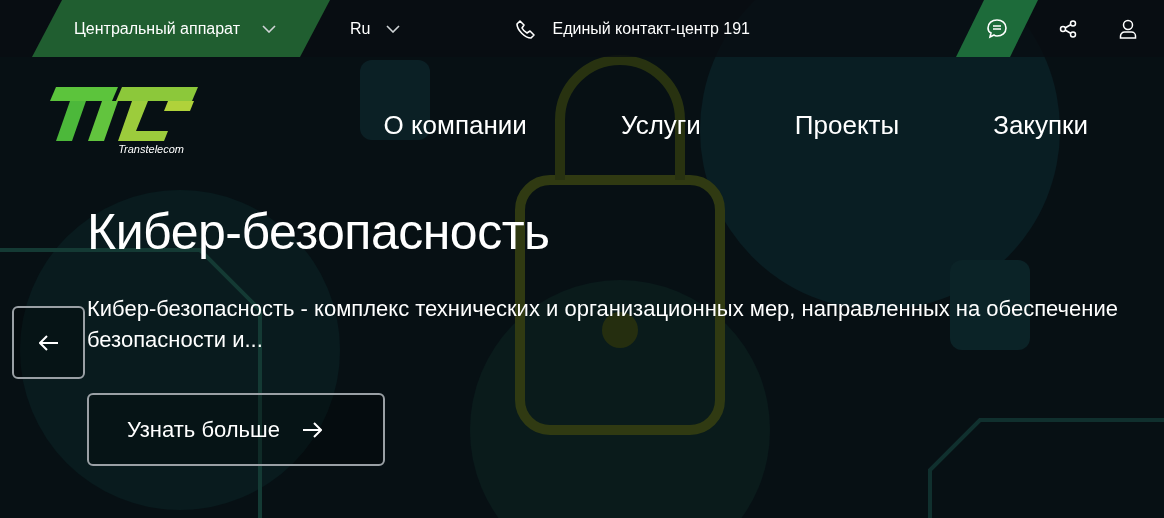 The image size is (1164, 518). What do you see at coordinates (236, 429) in the screenshot?
I see `learn-more-button: Узнать больше` at bounding box center [236, 429].